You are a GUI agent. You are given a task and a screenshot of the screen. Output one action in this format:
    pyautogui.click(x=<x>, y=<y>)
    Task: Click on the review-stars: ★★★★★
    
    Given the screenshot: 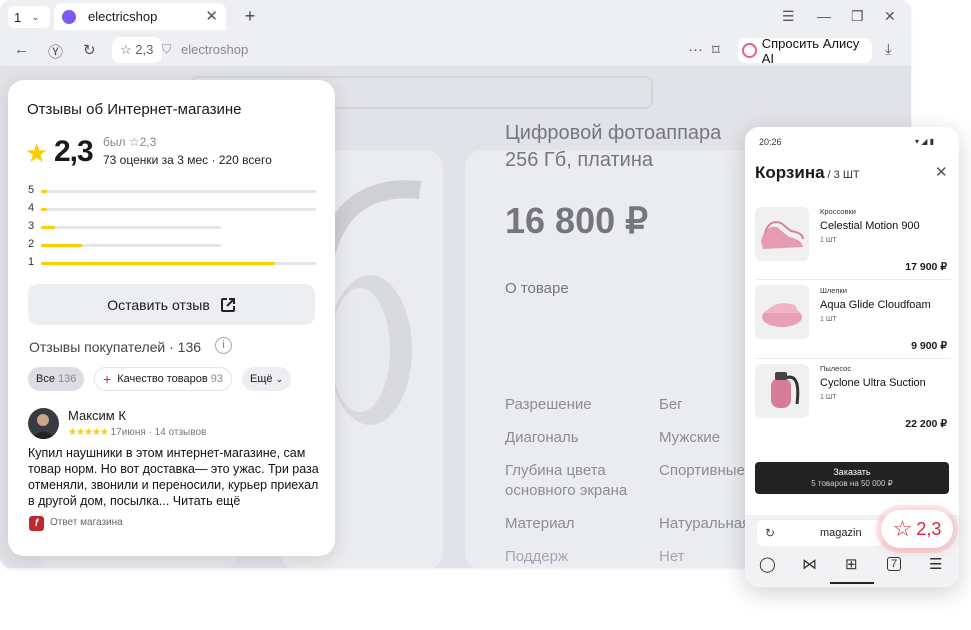 What is the action you would take?
    pyautogui.click(x=88, y=432)
    